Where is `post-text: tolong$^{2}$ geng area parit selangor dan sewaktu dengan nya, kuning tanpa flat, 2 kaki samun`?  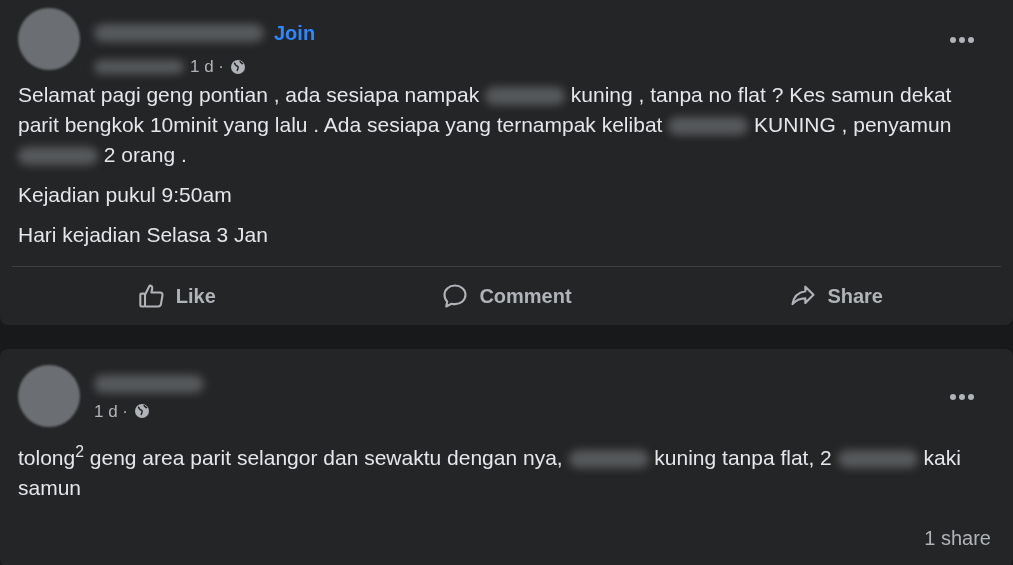
post-text: tolong$^{2}$ geng area parit selangor dan sewaktu dengan nya, kuning tanpa flat, 2 kaki samun is located at coordinates (490, 471).